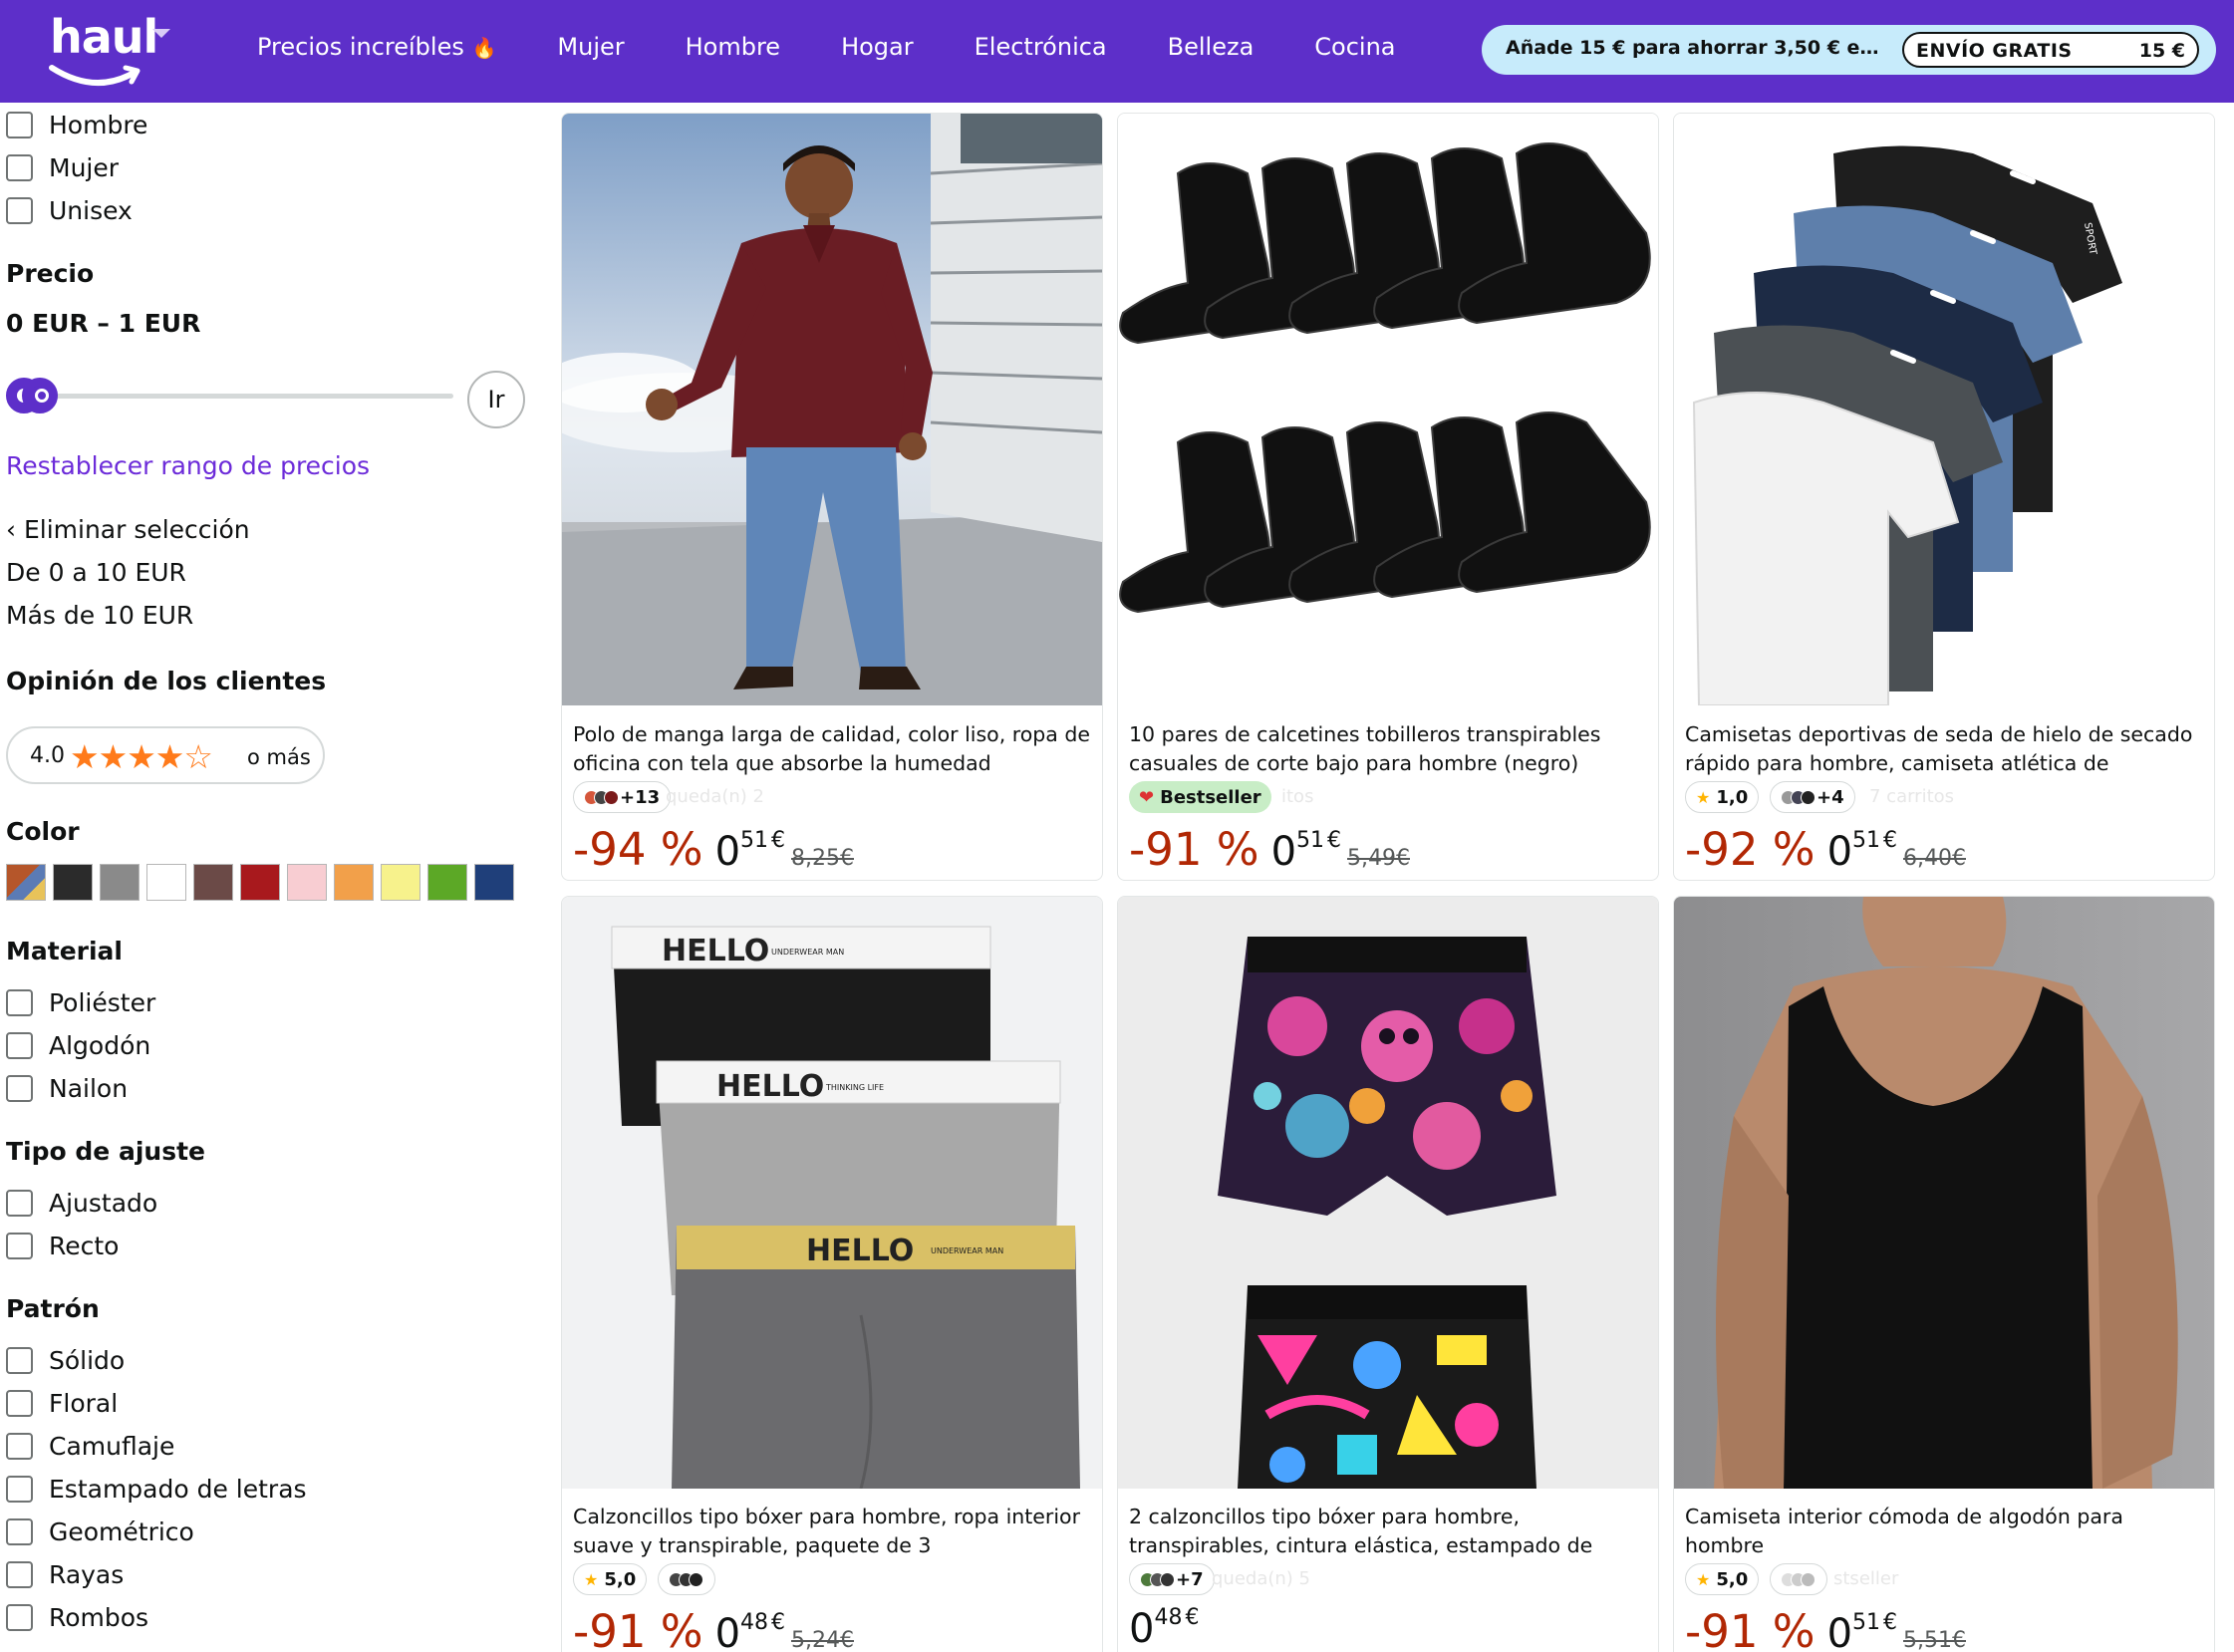  I want to click on color-swatch-yellow, so click(400, 882).